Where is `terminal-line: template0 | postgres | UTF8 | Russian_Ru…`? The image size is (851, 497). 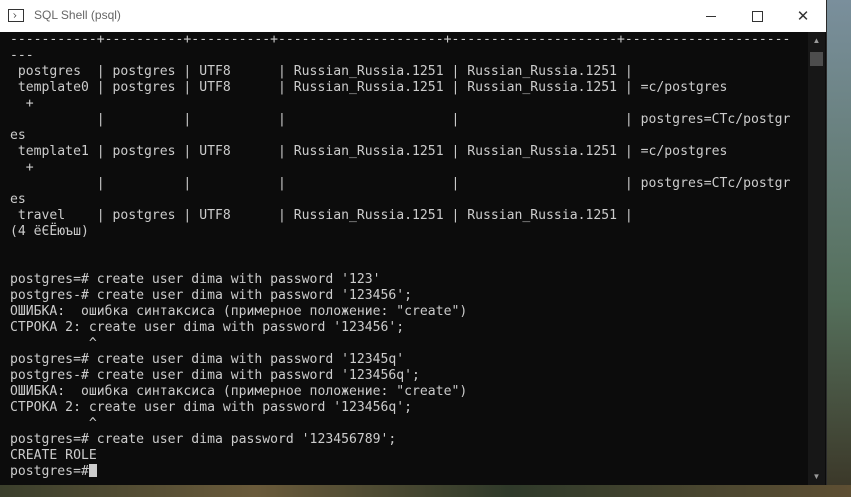 terminal-line: template0 | postgres | UTF8 | Russian_Ru… is located at coordinates (369, 87).